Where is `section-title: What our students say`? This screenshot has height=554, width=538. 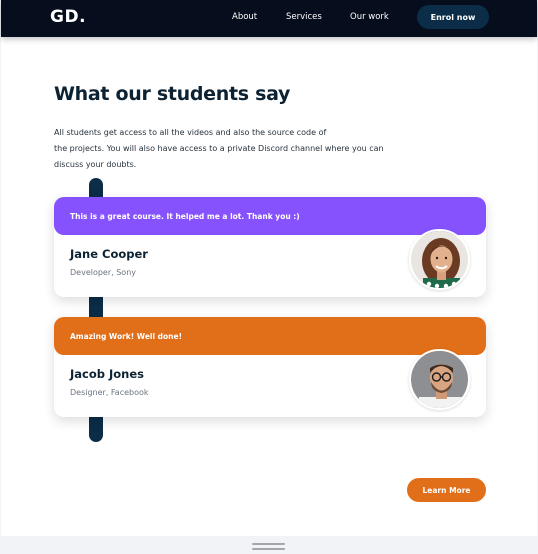
section-title: What our students say is located at coordinates (172, 94).